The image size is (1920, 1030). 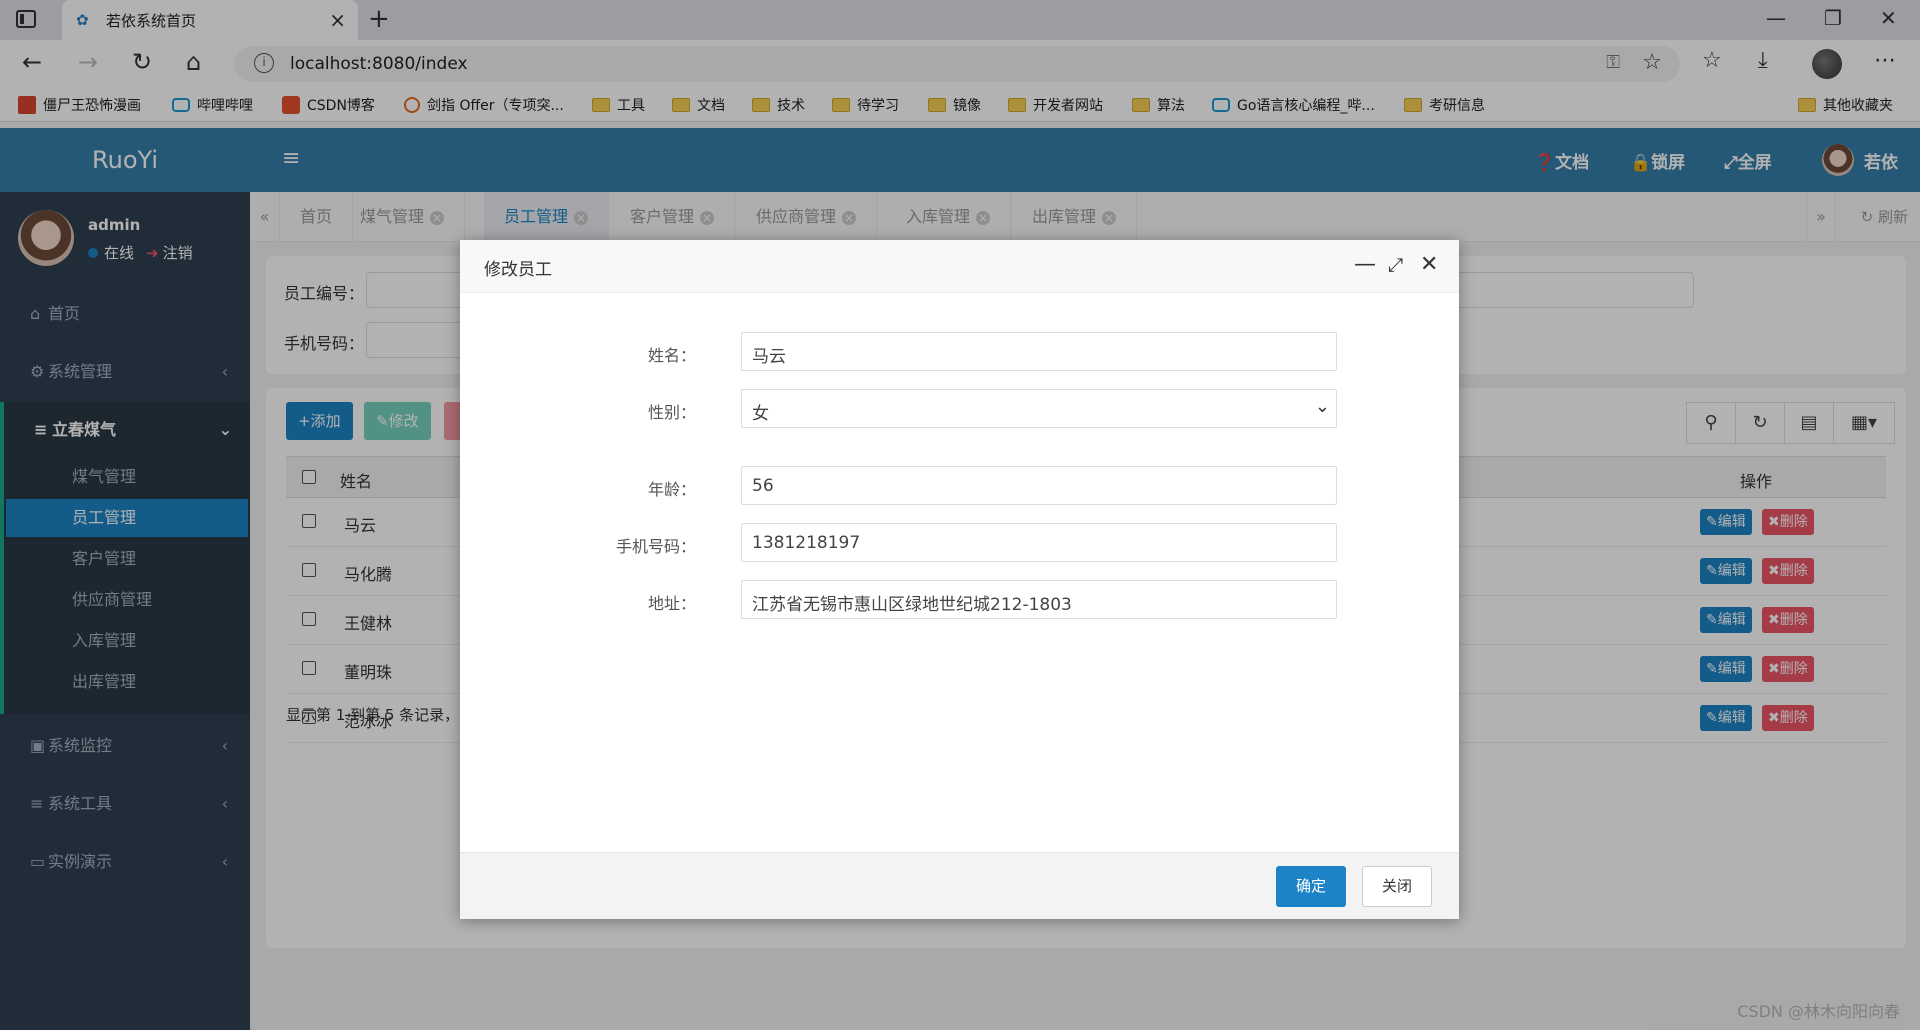 What do you see at coordinates (763, 486) in the screenshot?
I see `age-value: 56` at bounding box center [763, 486].